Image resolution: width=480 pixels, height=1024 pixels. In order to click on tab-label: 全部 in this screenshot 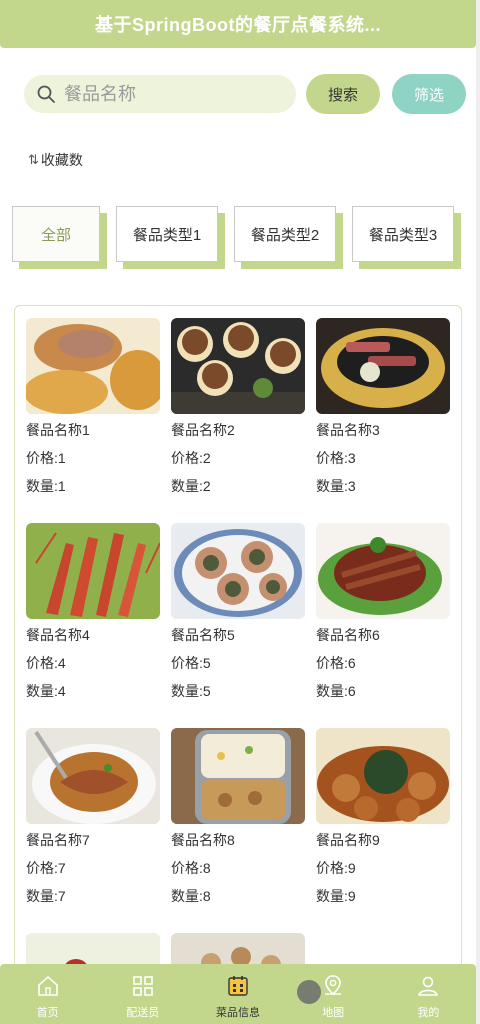, I will do `click(55, 235)`.